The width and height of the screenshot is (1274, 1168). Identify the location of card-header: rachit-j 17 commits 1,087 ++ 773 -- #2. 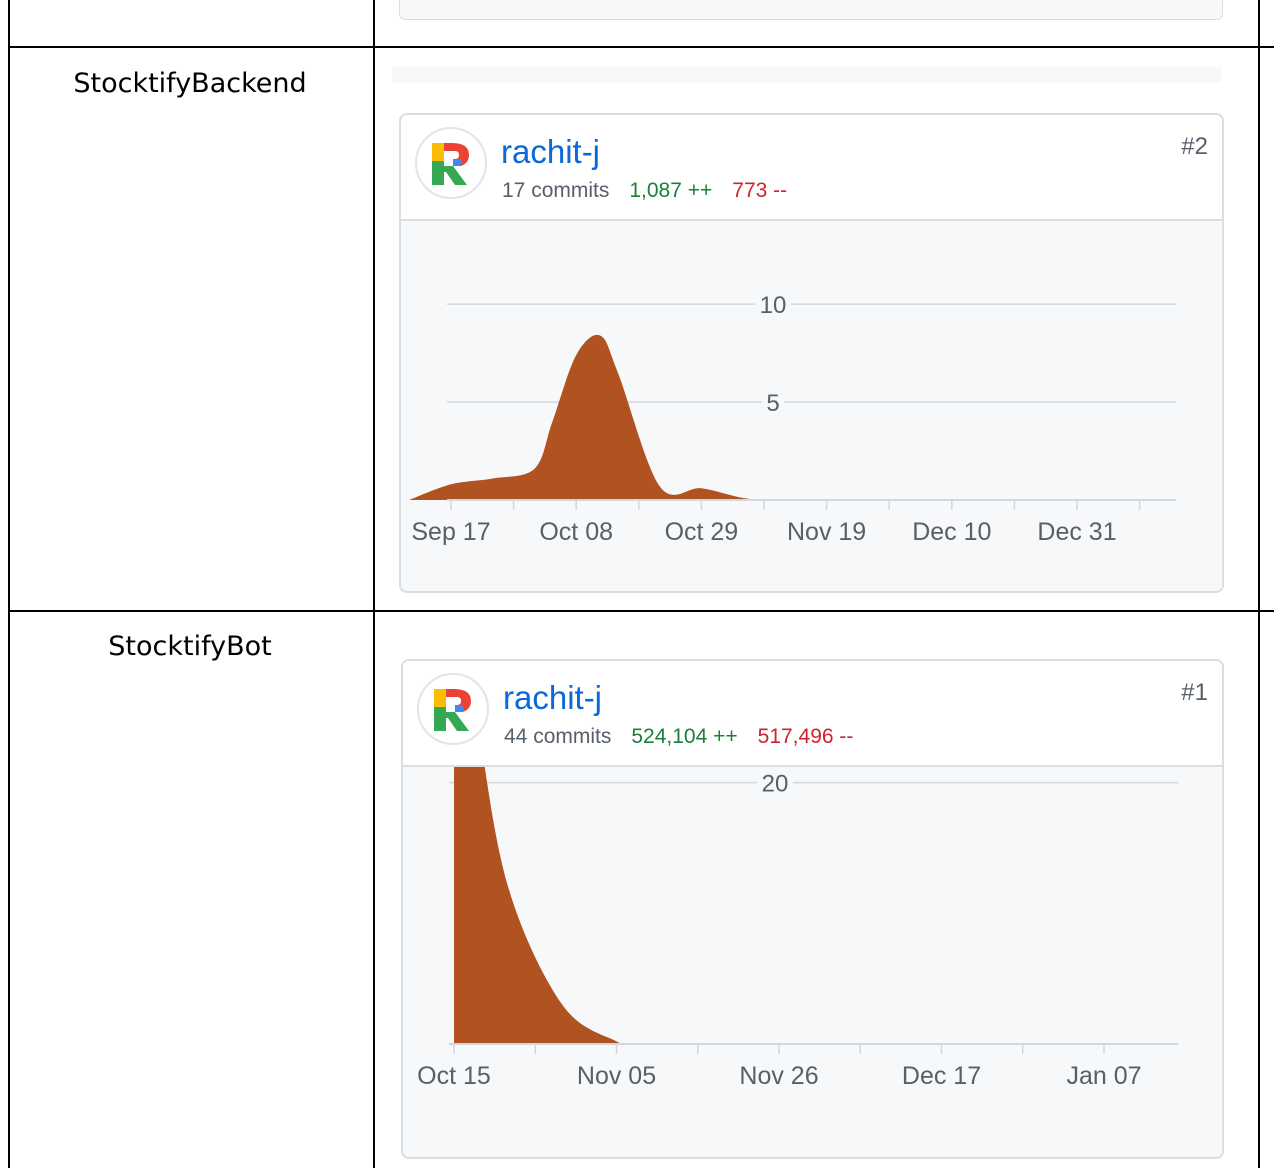
(811, 168).